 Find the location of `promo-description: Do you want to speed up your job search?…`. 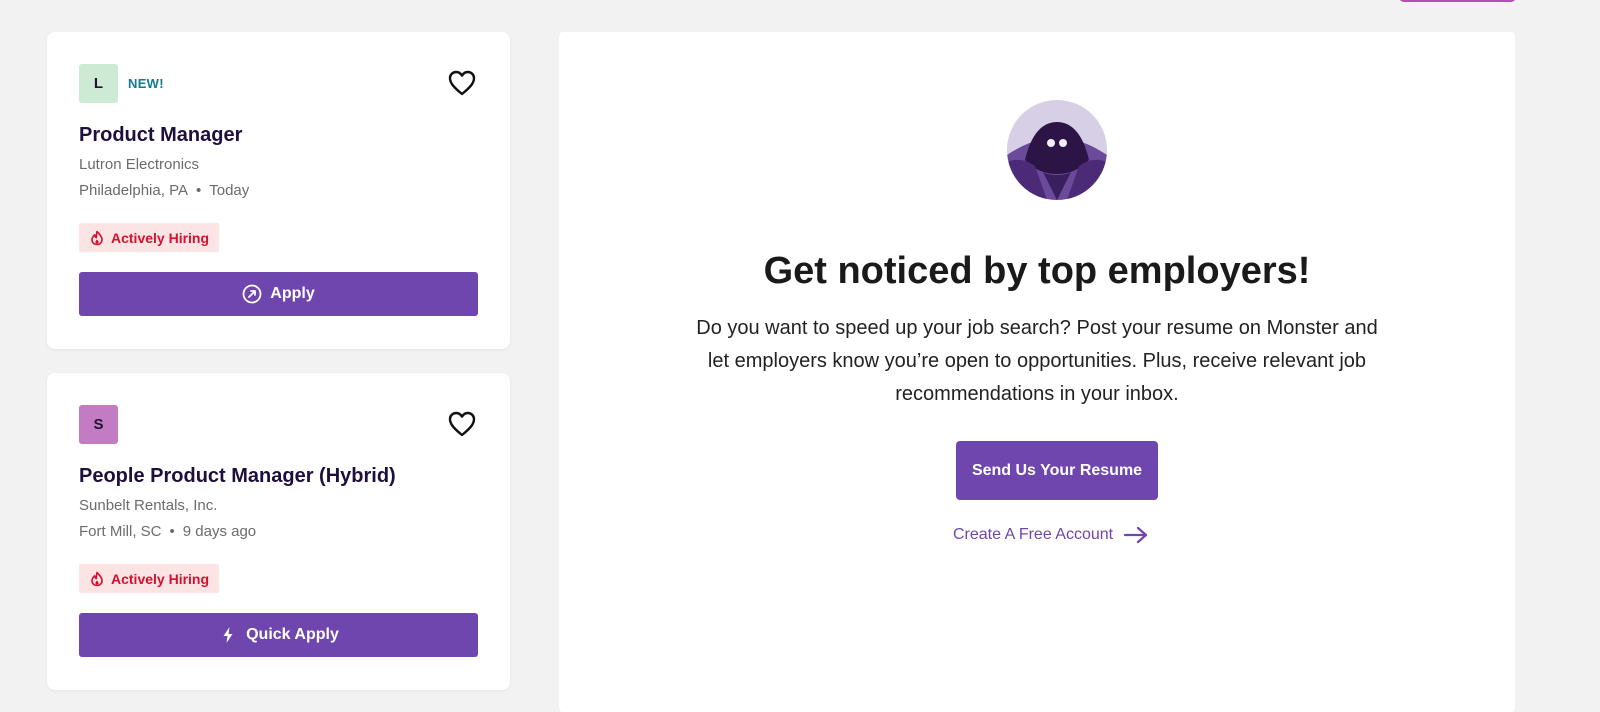

promo-description: Do you want to speed up your job search?… is located at coordinates (1037, 361).